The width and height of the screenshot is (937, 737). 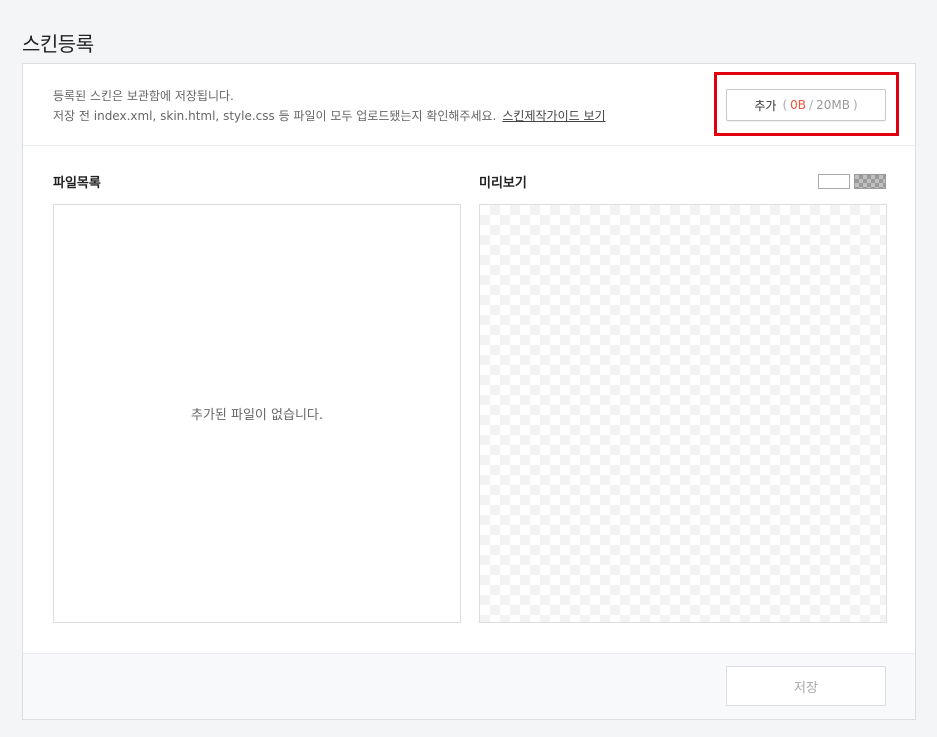 I want to click on used-size: 0B, so click(x=798, y=105).